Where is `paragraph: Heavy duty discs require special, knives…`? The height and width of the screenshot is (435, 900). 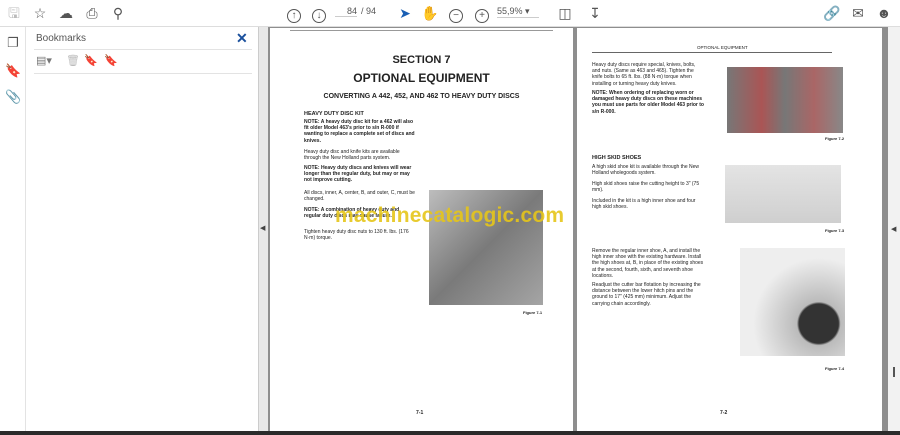 paragraph: Heavy duty discs require special, knives… is located at coordinates (644, 74).